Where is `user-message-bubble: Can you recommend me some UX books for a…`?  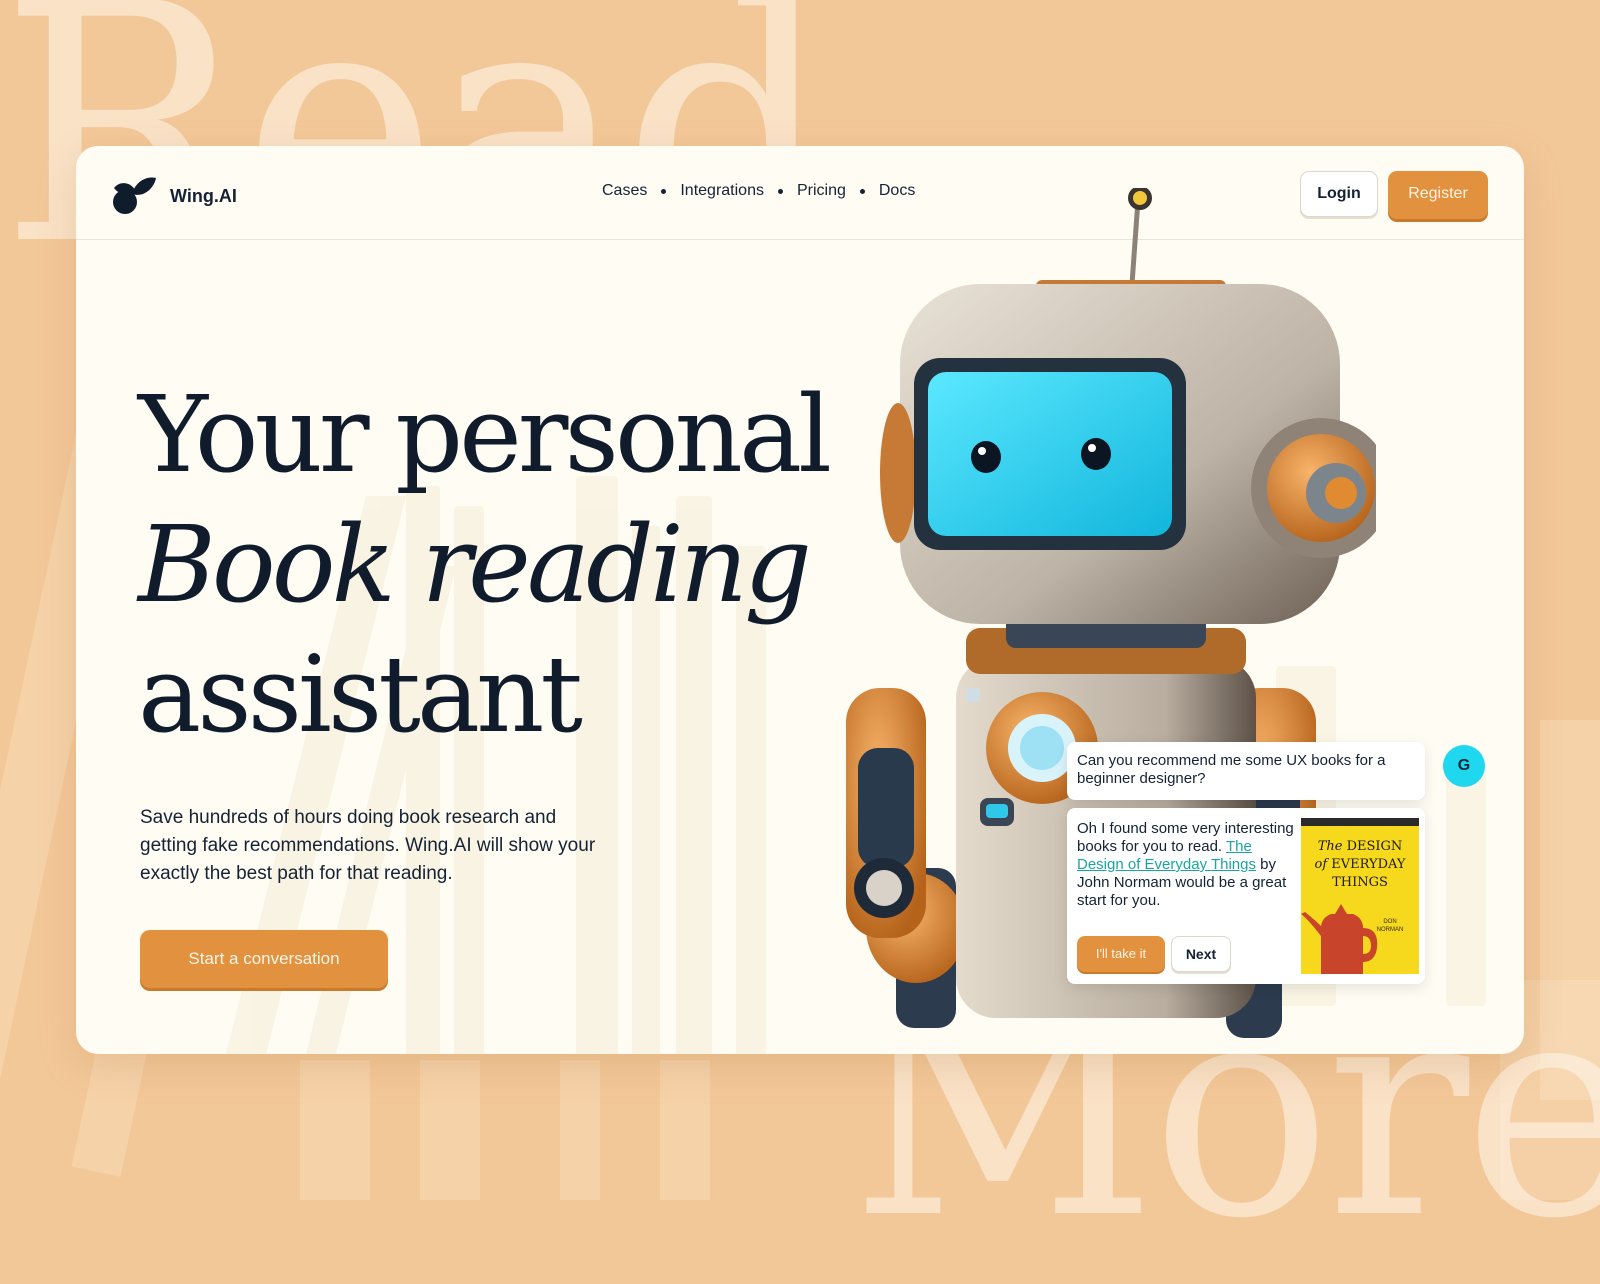
user-message-bubble: Can you recommend me some UX books for a… is located at coordinates (1246, 771).